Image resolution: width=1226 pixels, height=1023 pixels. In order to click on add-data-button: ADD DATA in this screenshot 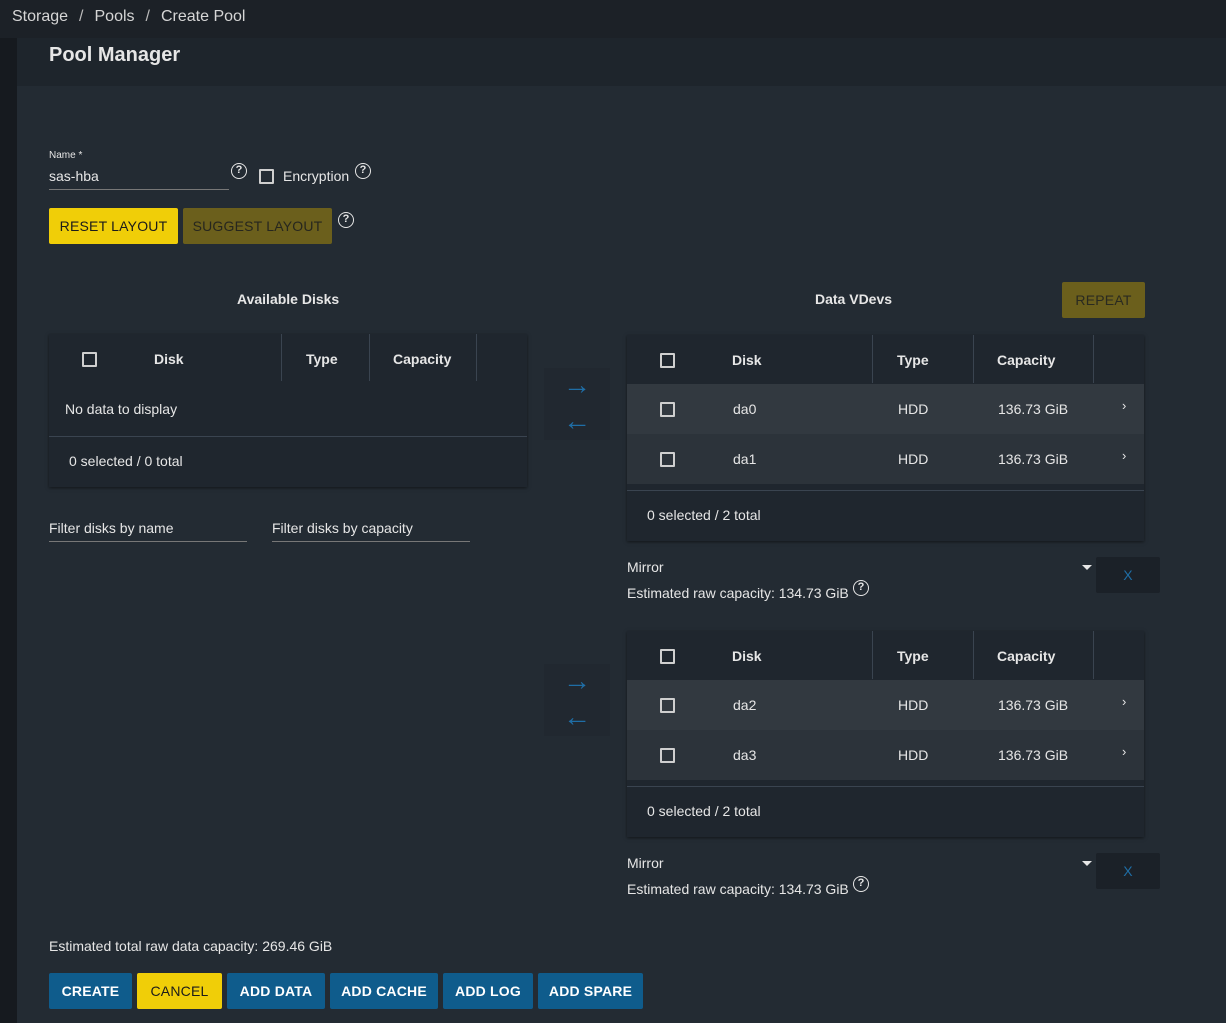, I will do `click(276, 991)`.